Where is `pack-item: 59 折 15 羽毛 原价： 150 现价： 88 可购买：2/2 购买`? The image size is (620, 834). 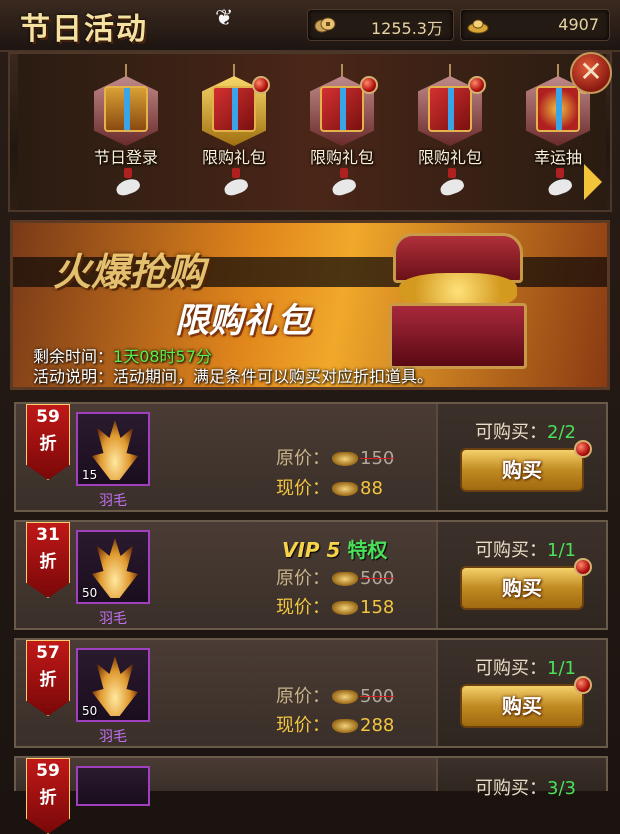
pack-item: 59 折 15 羽毛 原价： 150 现价： 88 可购买：2/2 购买 is located at coordinates (311, 457).